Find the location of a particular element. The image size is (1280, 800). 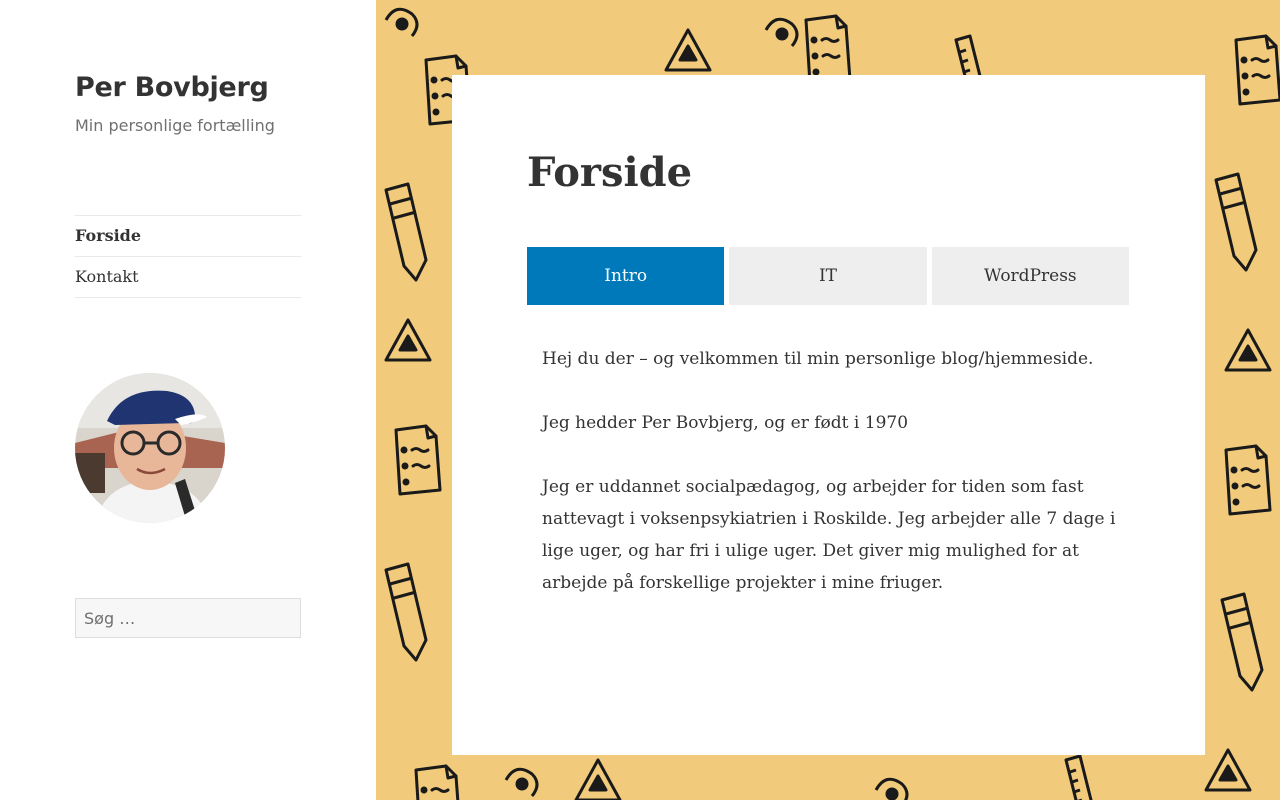

nav-link-kontakt: Kontakt is located at coordinates (188, 277).